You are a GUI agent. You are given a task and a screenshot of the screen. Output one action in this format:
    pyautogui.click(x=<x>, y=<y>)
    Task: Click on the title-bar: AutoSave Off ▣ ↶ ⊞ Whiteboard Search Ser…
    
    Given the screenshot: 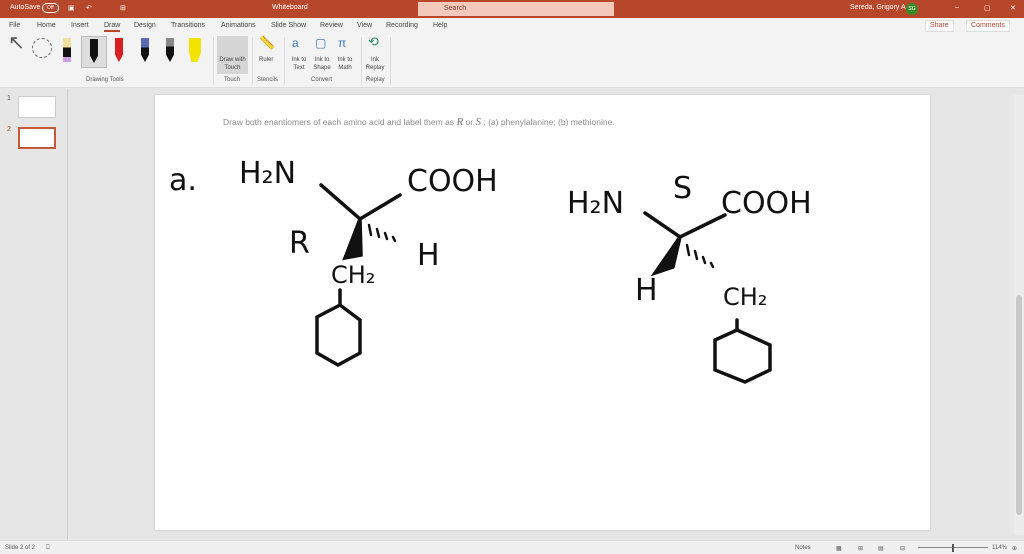 What is the action you would take?
    pyautogui.click(x=512, y=9)
    